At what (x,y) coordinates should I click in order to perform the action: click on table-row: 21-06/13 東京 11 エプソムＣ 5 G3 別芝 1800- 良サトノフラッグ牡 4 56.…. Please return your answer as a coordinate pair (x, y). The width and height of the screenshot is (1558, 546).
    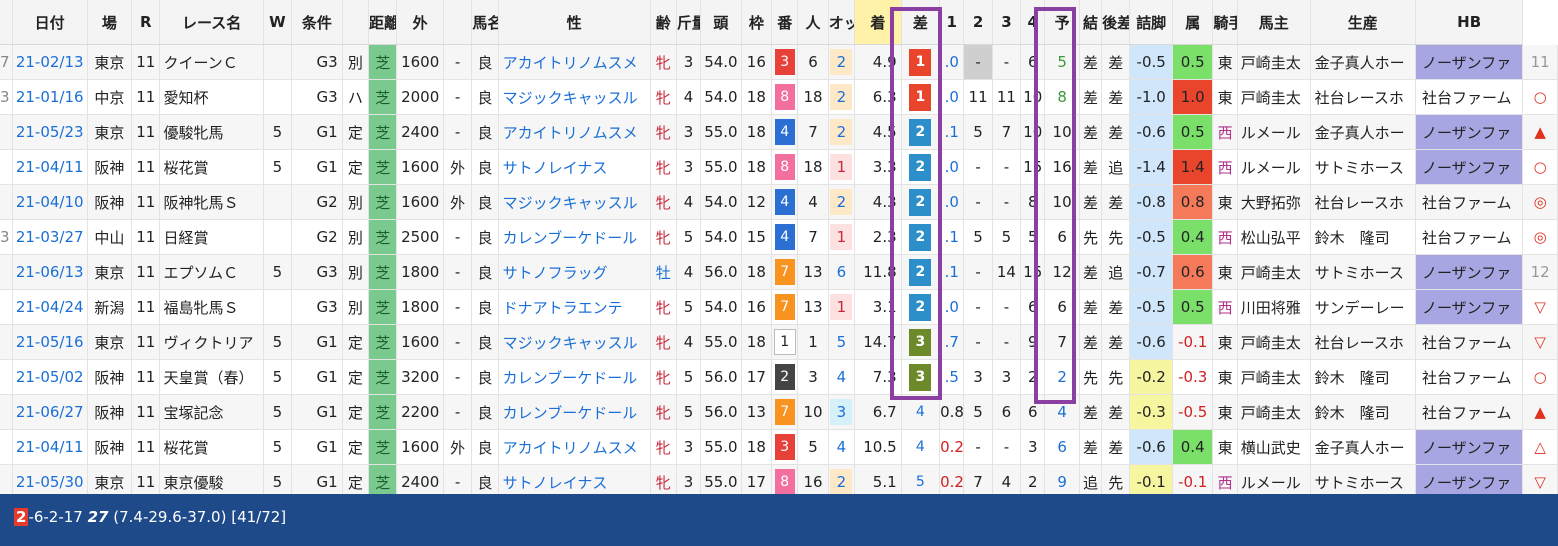
    Looking at the image, I should click on (779, 272).